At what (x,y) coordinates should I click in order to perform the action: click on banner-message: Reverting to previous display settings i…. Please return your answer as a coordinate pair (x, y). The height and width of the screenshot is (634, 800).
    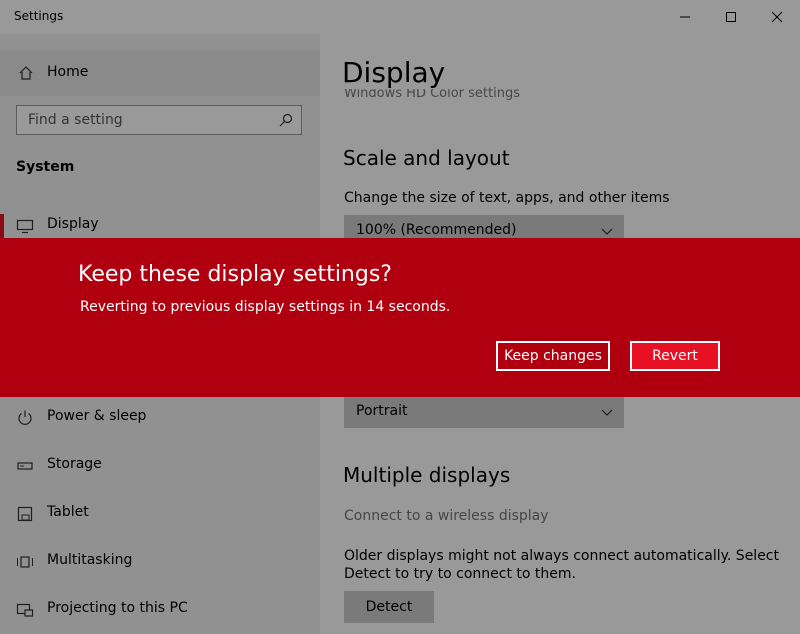
    Looking at the image, I should click on (265, 307).